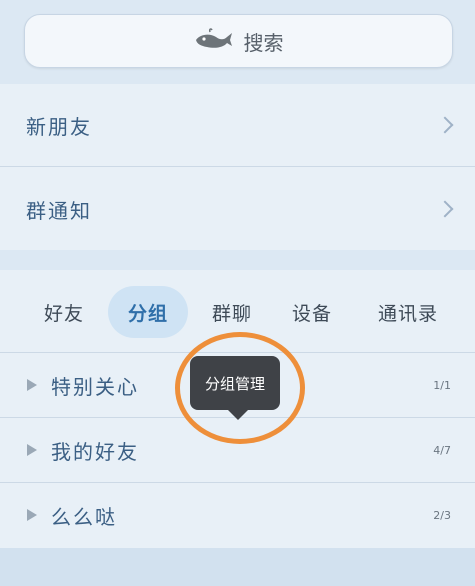 Image resolution: width=475 pixels, height=586 pixels. Describe the element at coordinates (237, 450) in the screenshot. I see `group-row-my-friends: 我的好友 4/7` at that location.